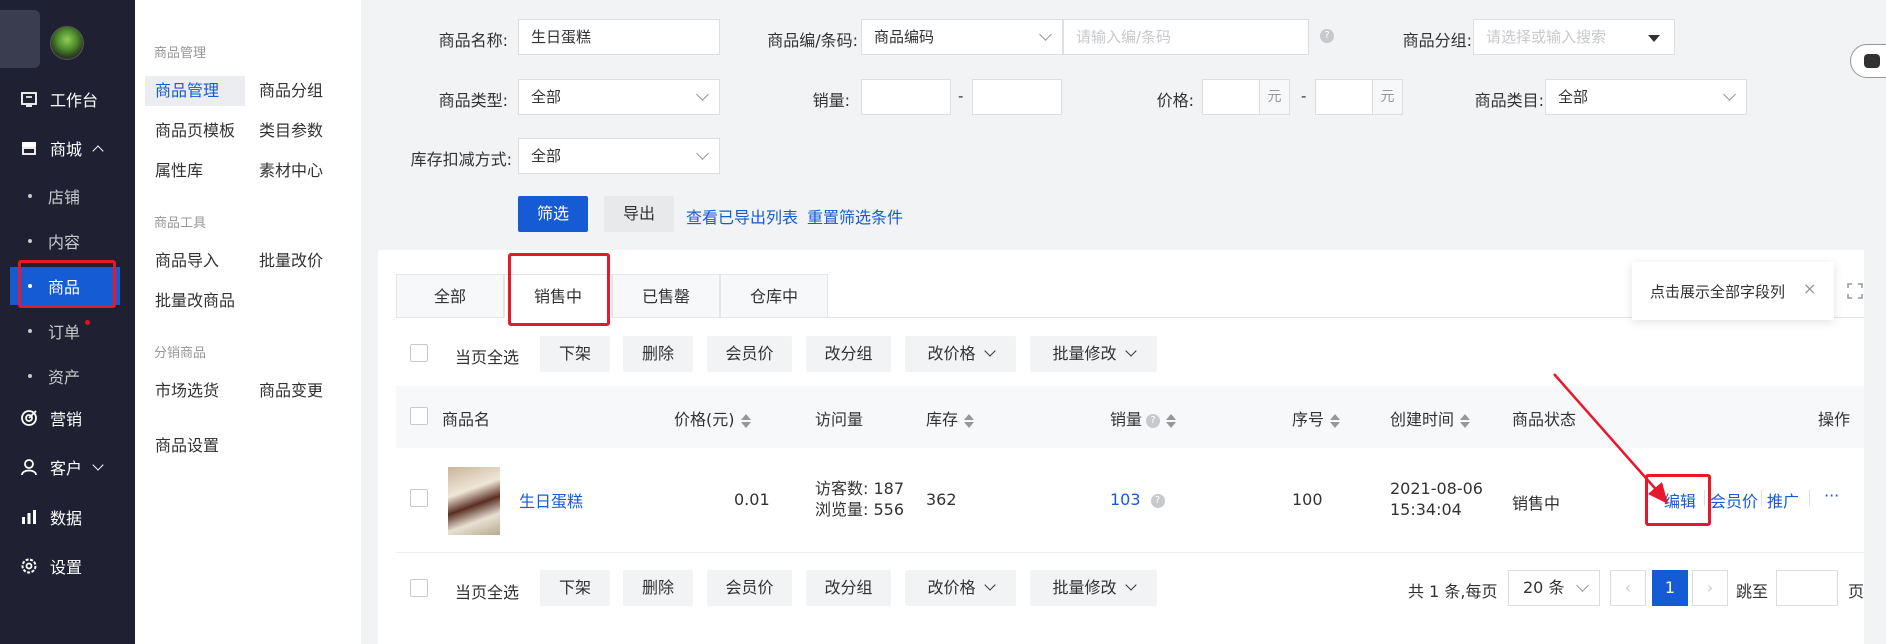 Image resolution: width=1886 pixels, height=644 pixels. What do you see at coordinates (487, 592) in the screenshot?
I see `select-all-label: 当页全选` at bounding box center [487, 592].